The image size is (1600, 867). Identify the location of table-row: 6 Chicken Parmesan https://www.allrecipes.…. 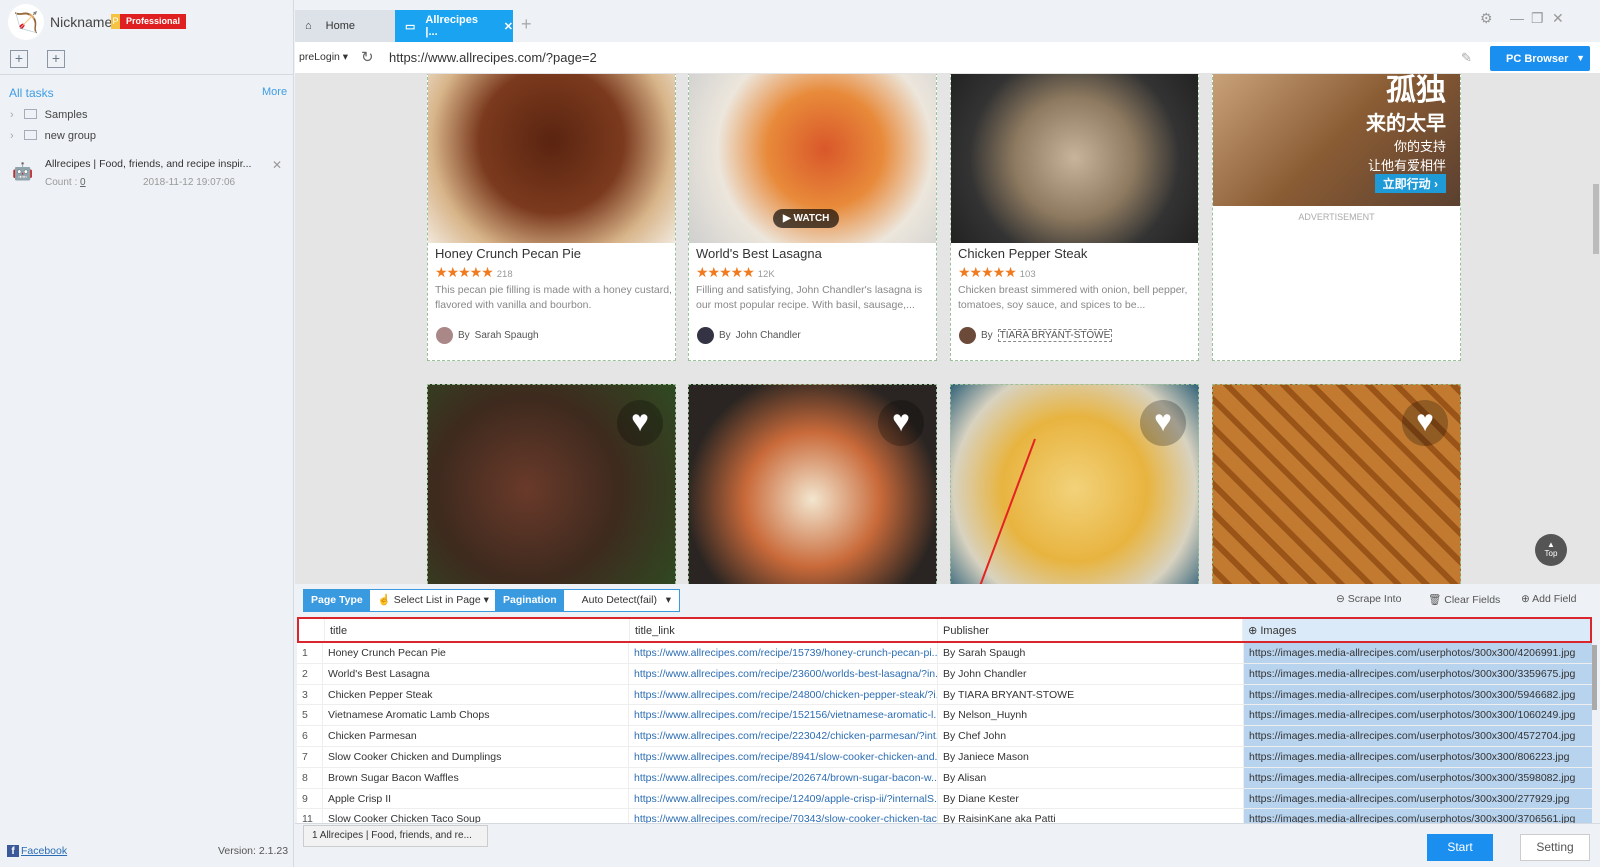
(944, 736).